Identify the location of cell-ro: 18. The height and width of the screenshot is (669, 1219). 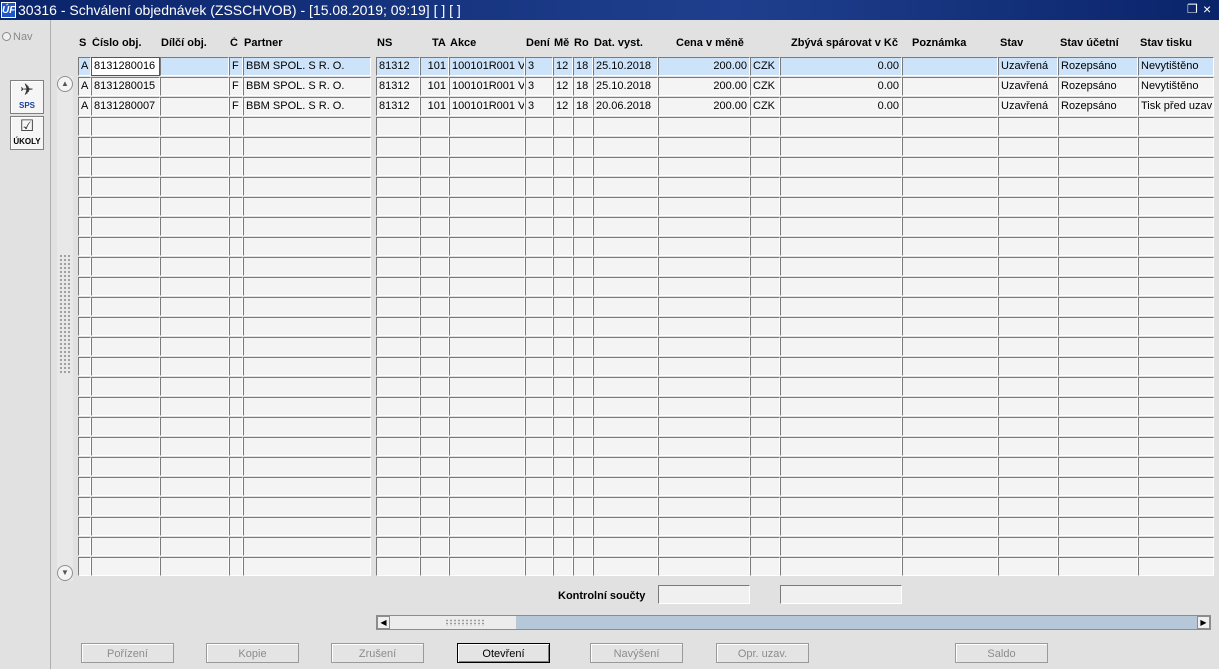
(583, 86).